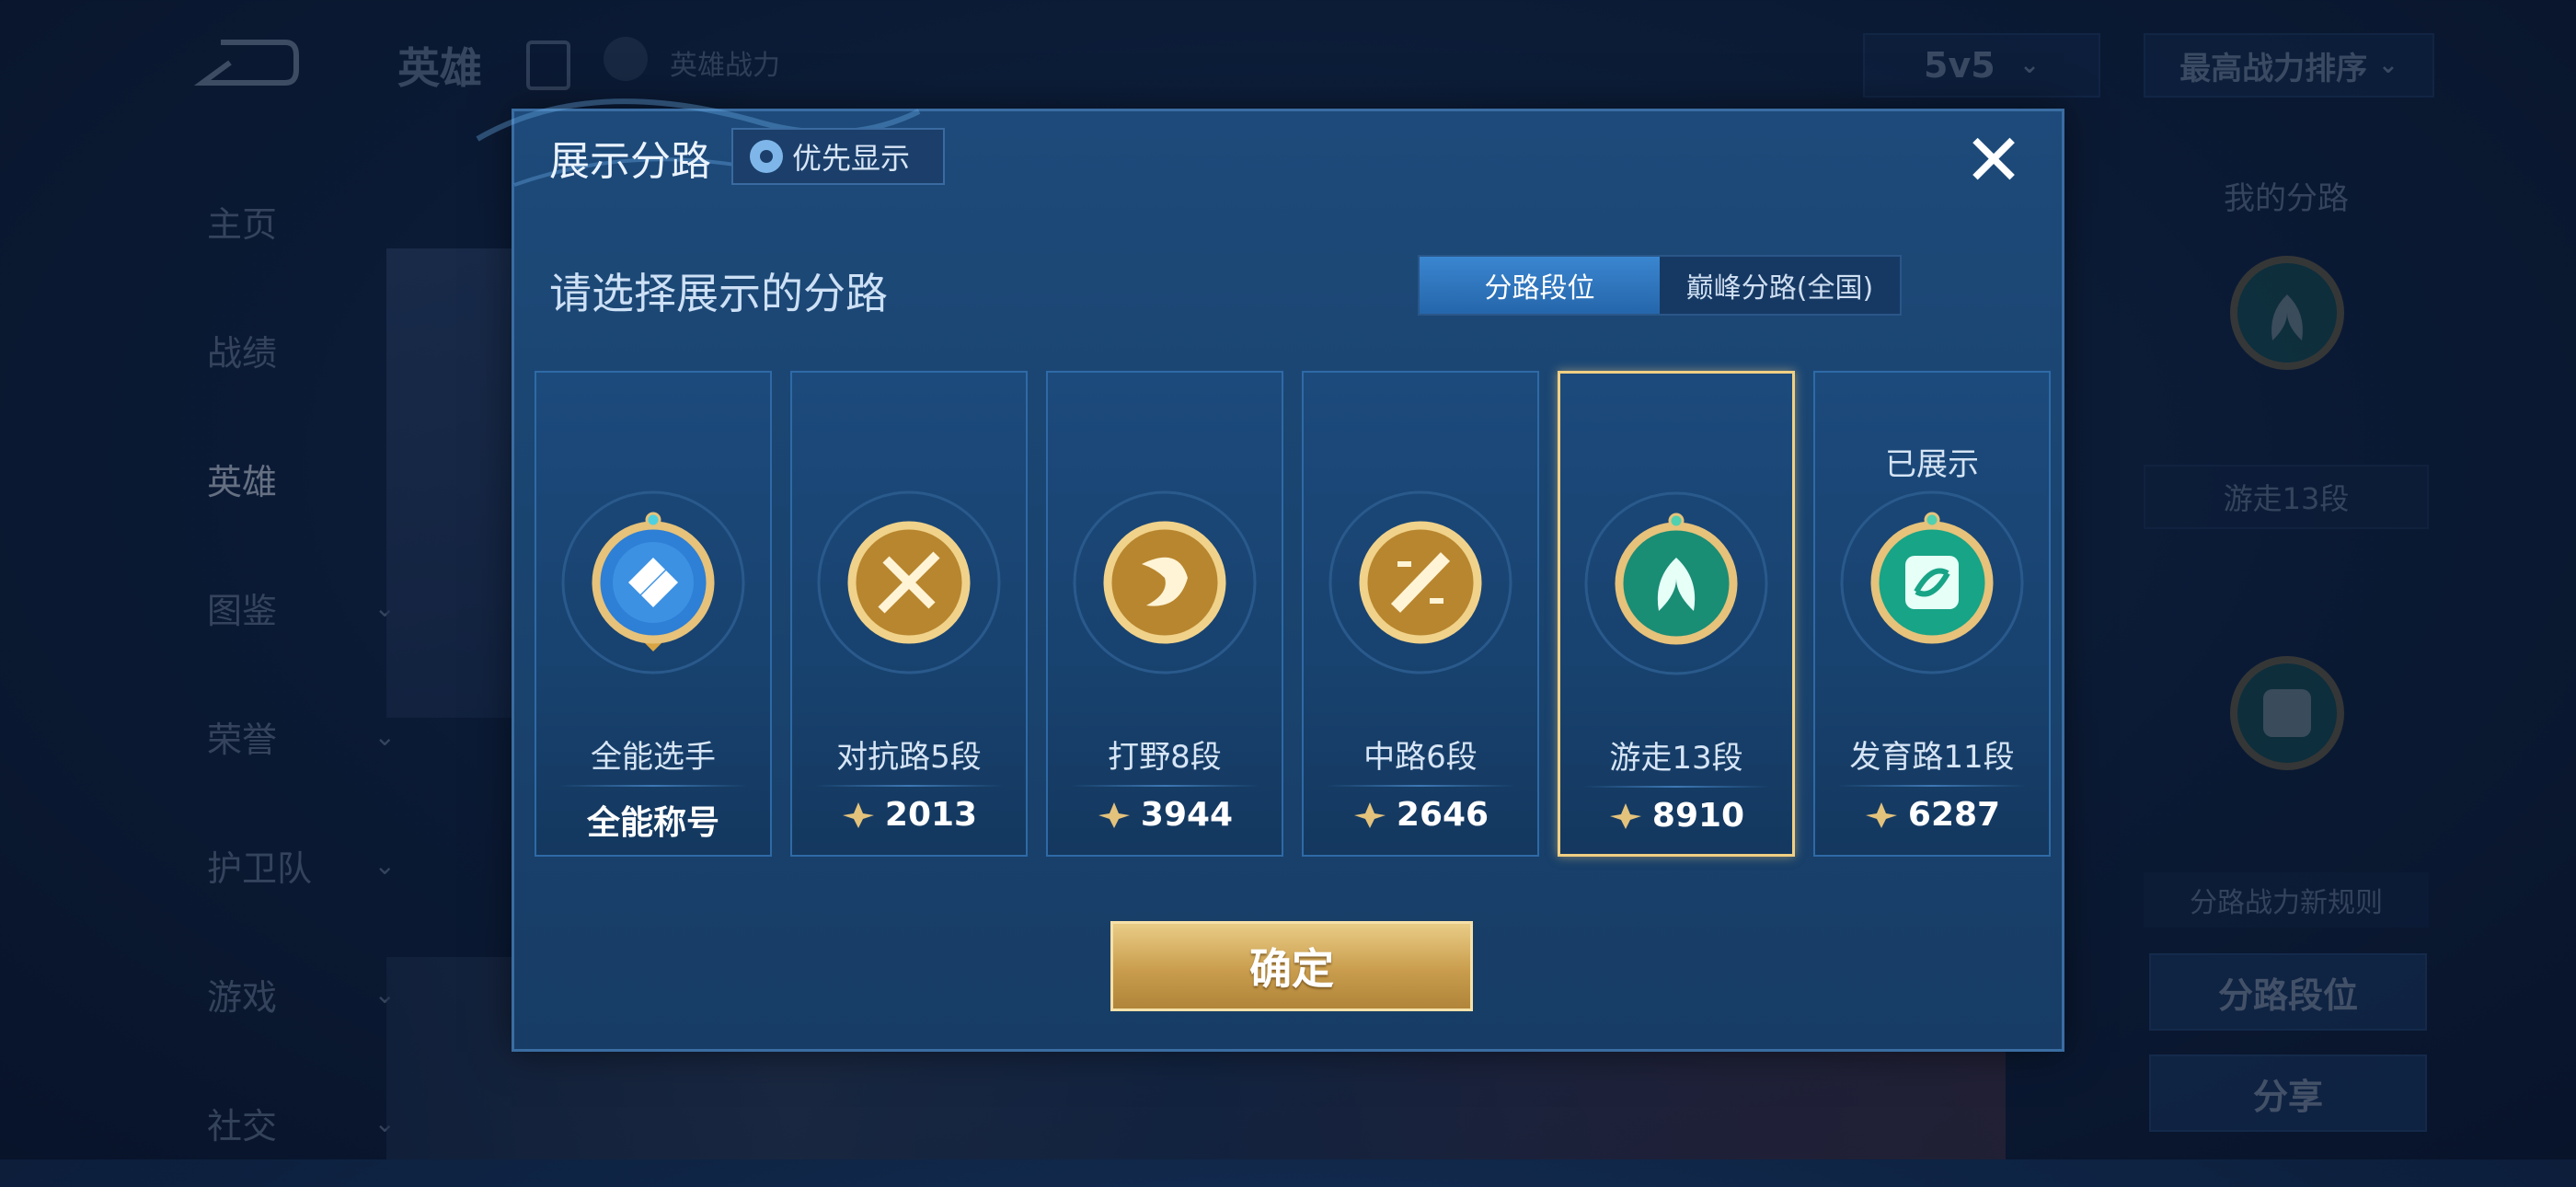 This screenshot has height=1187, width=2576. What do you see at coordinates (653, 582) in the screenshot?
I see `all-round-emblem-icon` at bounding box center [653, 582].